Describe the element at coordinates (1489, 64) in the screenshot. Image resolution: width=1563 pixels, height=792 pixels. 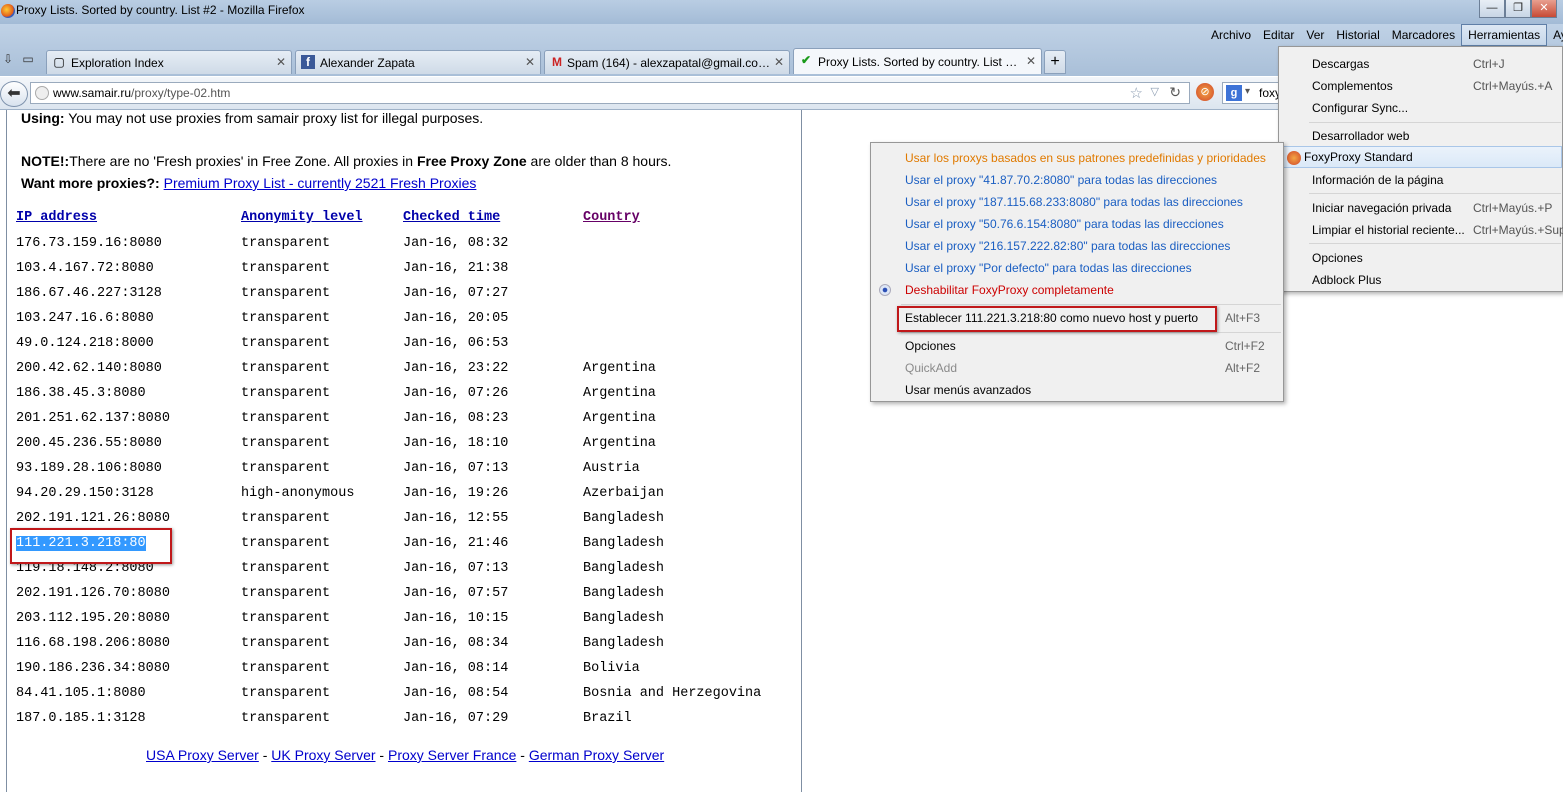
I see `menu-item-shortcut: Ctrl+J` at that location.